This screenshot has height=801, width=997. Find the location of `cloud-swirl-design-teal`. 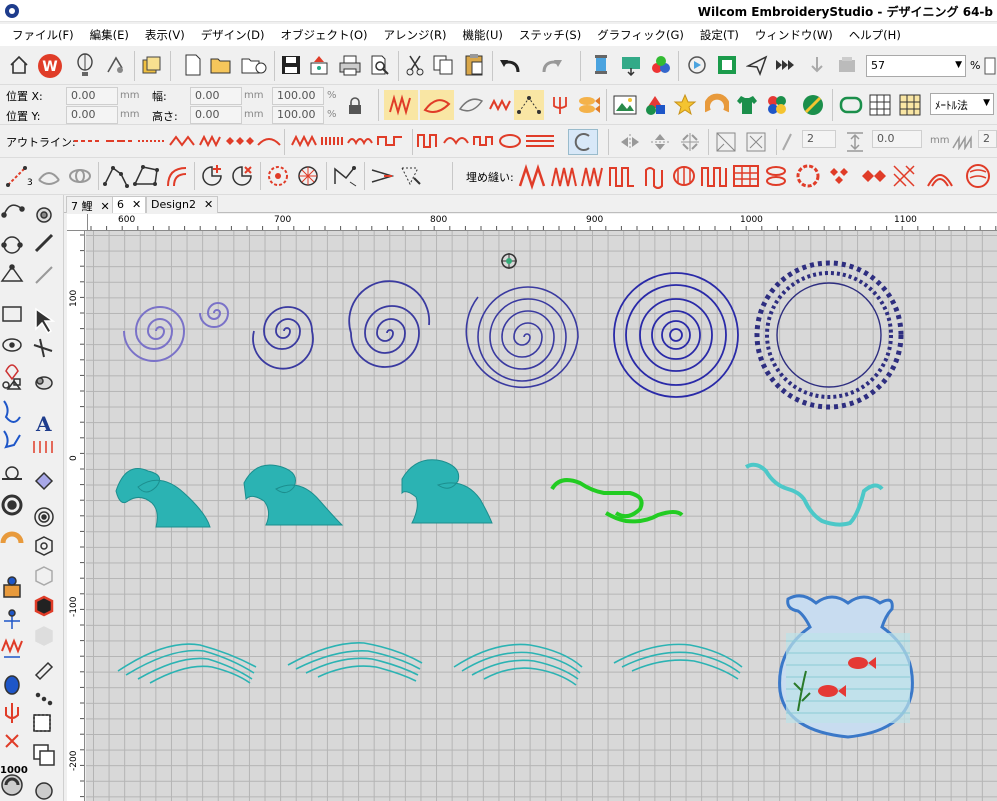

cloud-swirl-design-teal is located at coordinates (814, 494).